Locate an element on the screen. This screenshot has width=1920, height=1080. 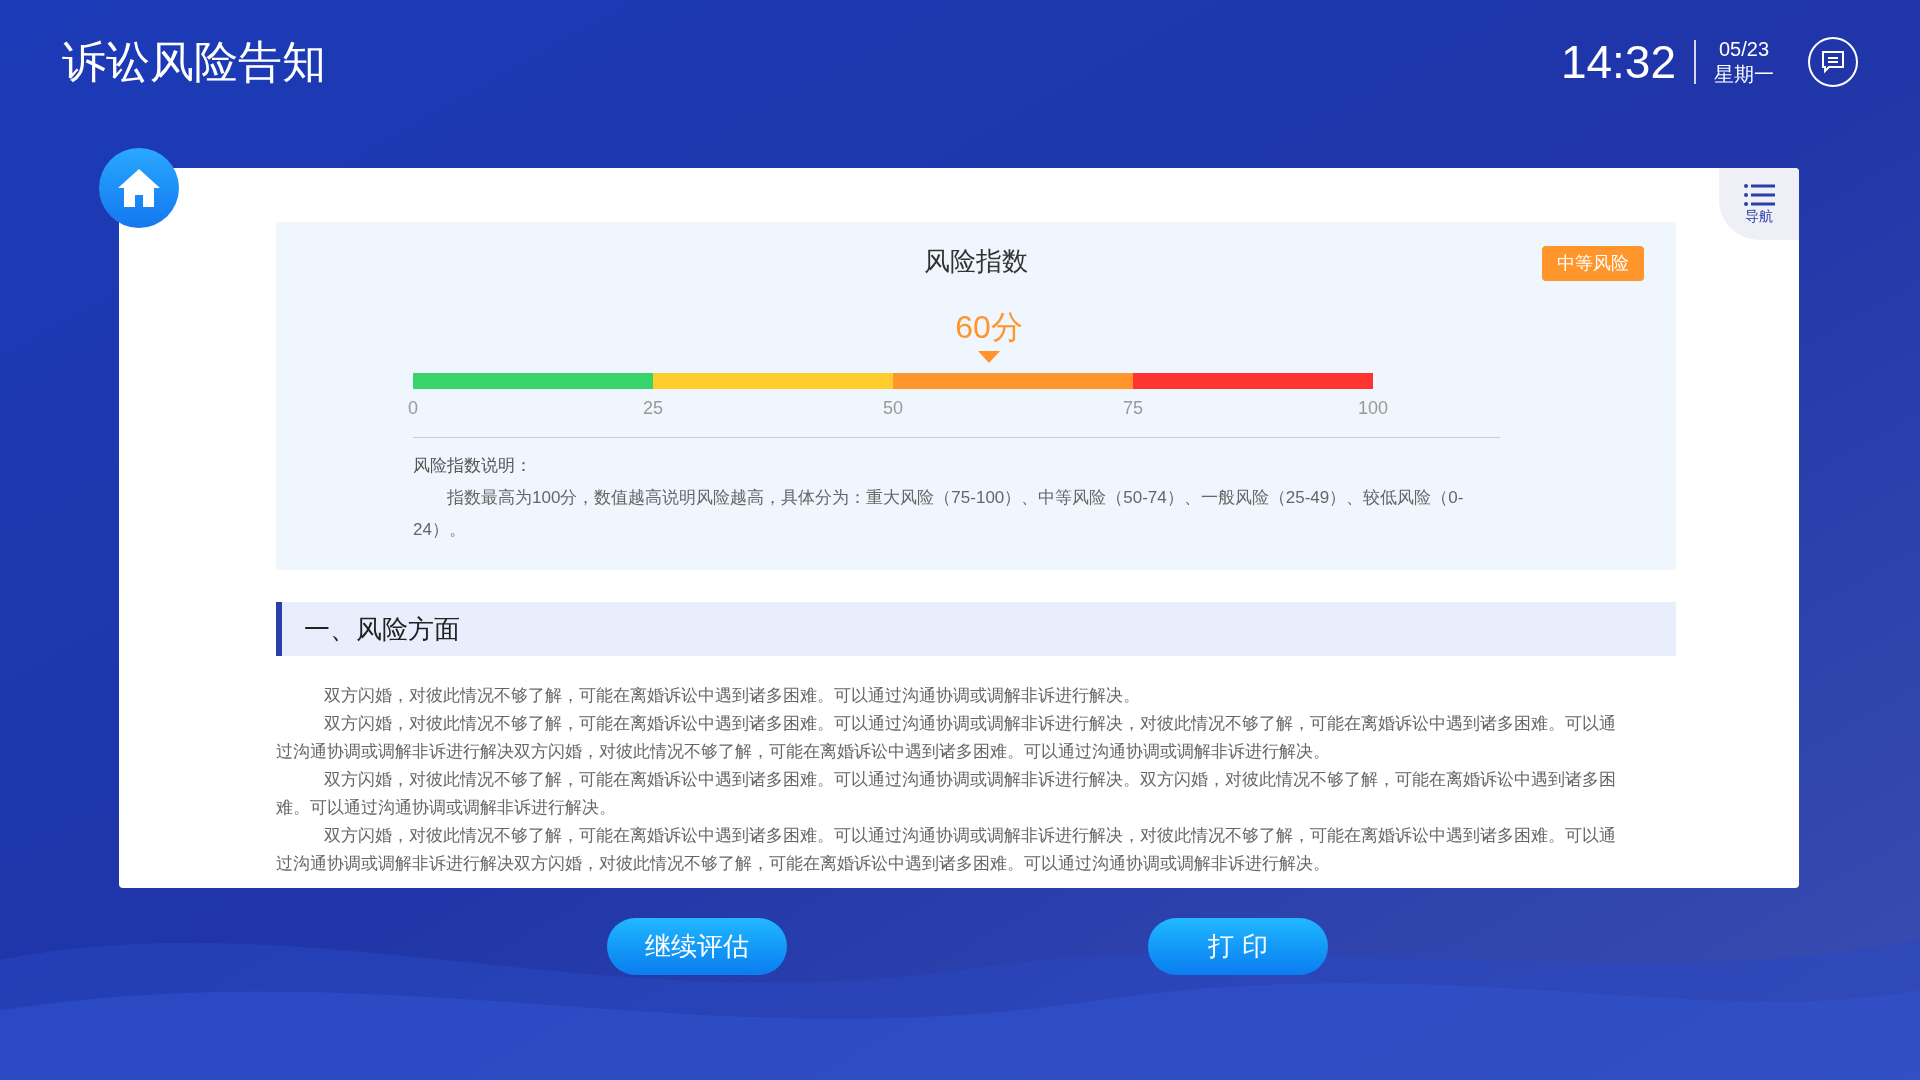
paragraph-text: 双方闪婚，对彼此情况不够了解，可能在离婚诉讼中遇到诸多困难。可以通过沟通协调或调解非诉进行解决。双方闪婚，对彼此情况不够了解，可能在离婚诉讼中遇到诸多困难。可以通过沟通协调或调解非诉进行解决。 is located at coordinates (946, 794).